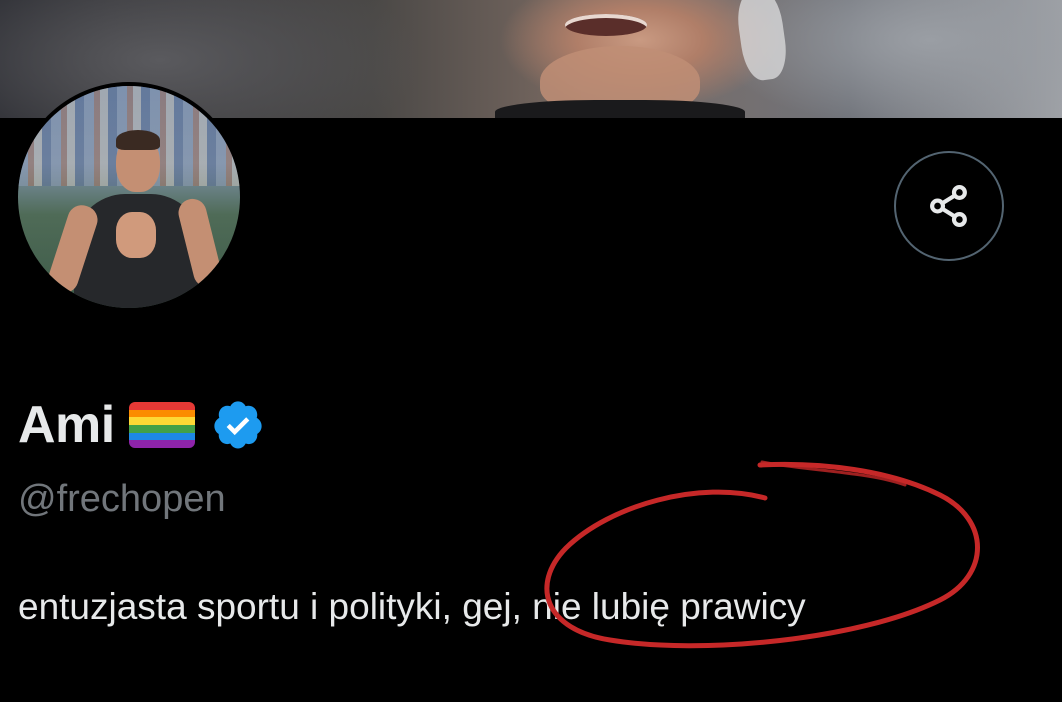 The height and width of the screenshot is (702, 1062). I want to click on verified-badge-icon, so click(238, 425).